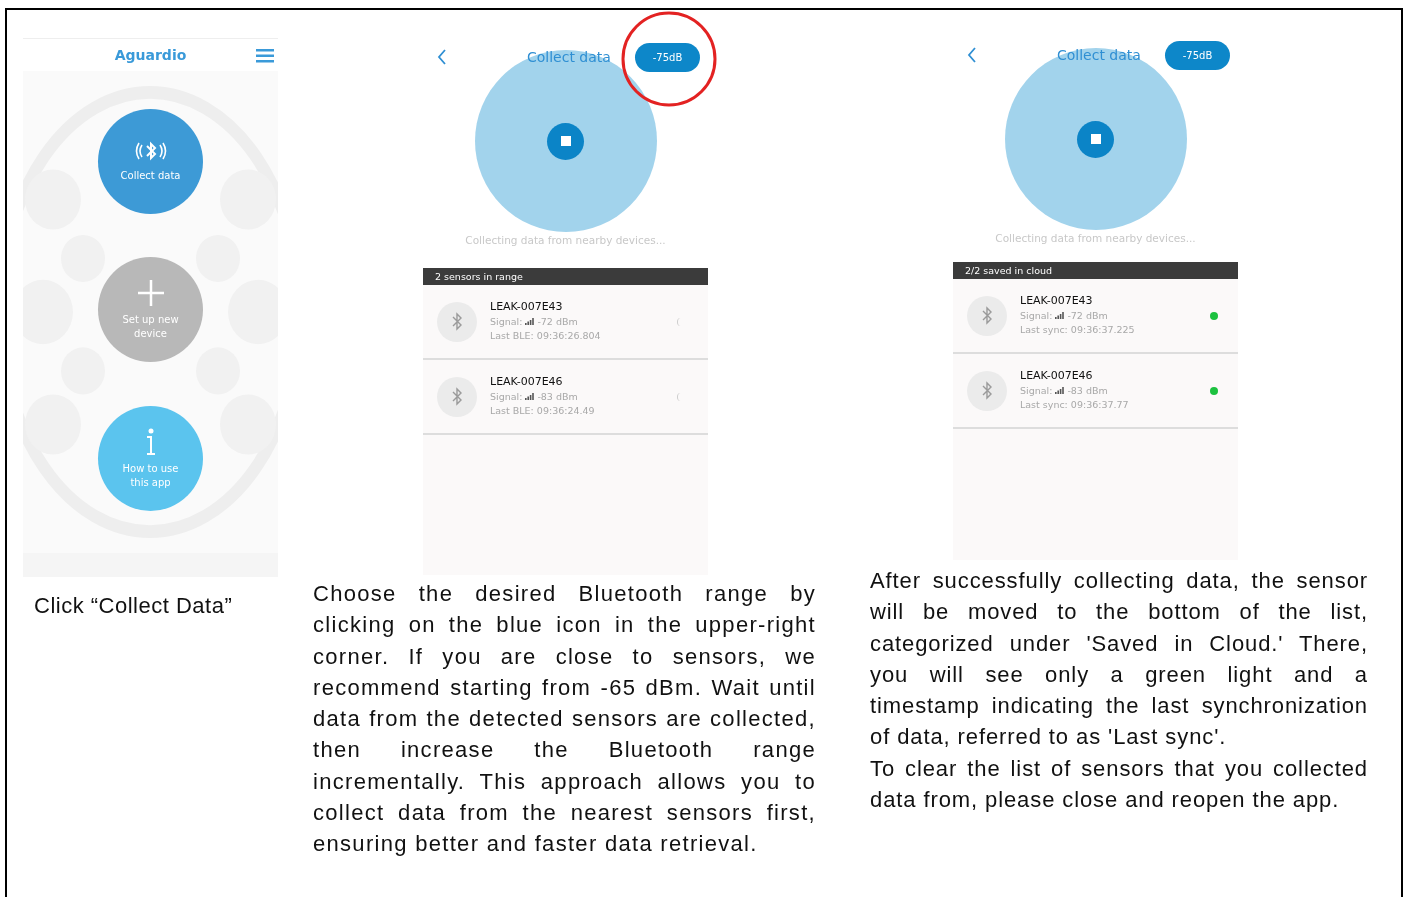  Describe the element at coordinates (1075, 405) in the screenshot. I see `sensor-timestamp: Last sync: 09:36:37.77` at that location.